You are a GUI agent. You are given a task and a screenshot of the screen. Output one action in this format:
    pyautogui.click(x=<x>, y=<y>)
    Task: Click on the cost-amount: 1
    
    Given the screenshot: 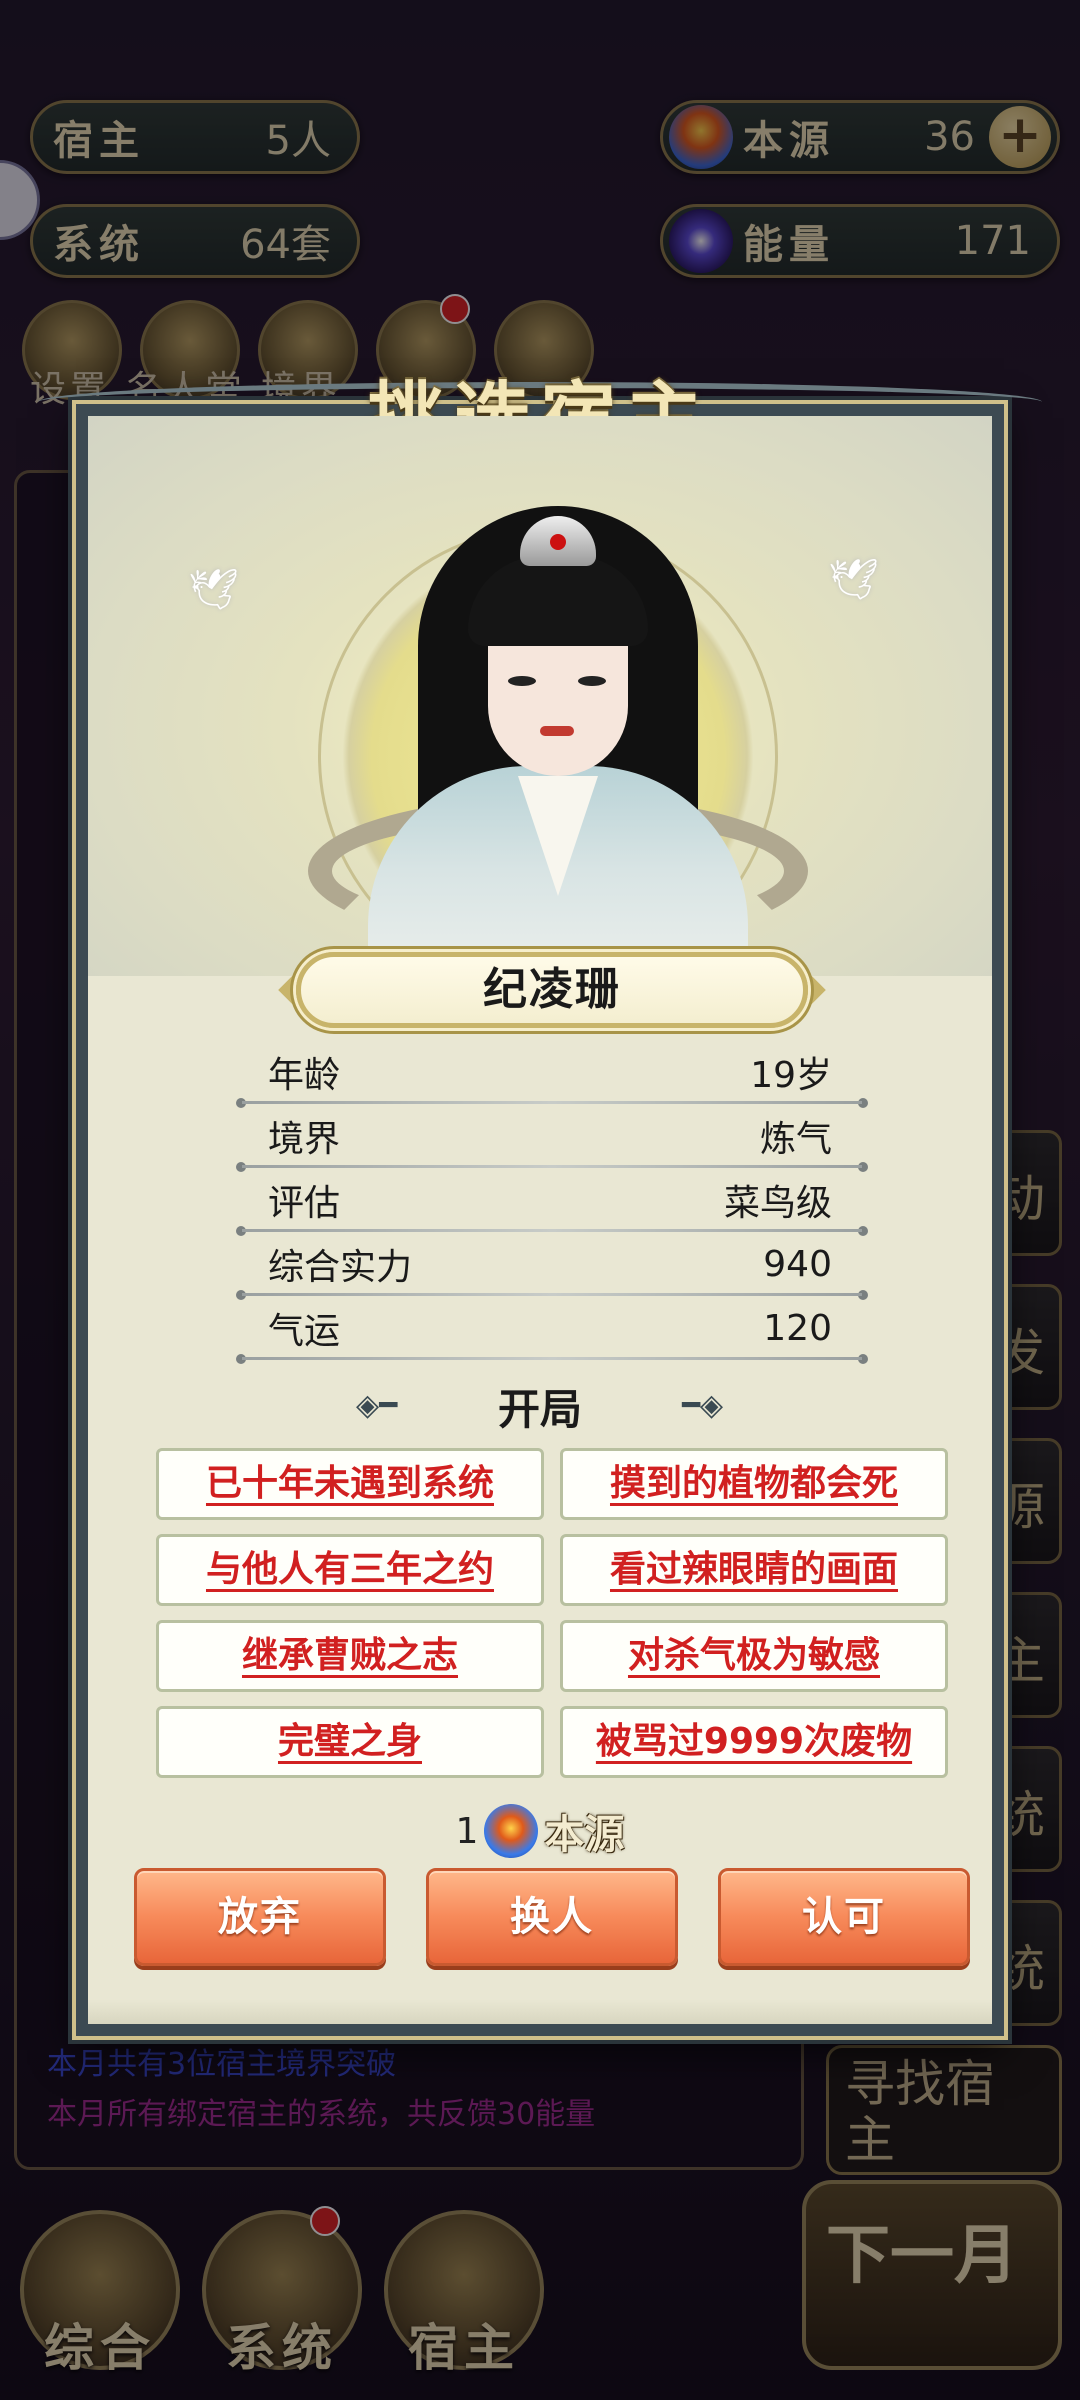 What is the action you would take?
    pyautogui.click(x=467, y=1831)
    